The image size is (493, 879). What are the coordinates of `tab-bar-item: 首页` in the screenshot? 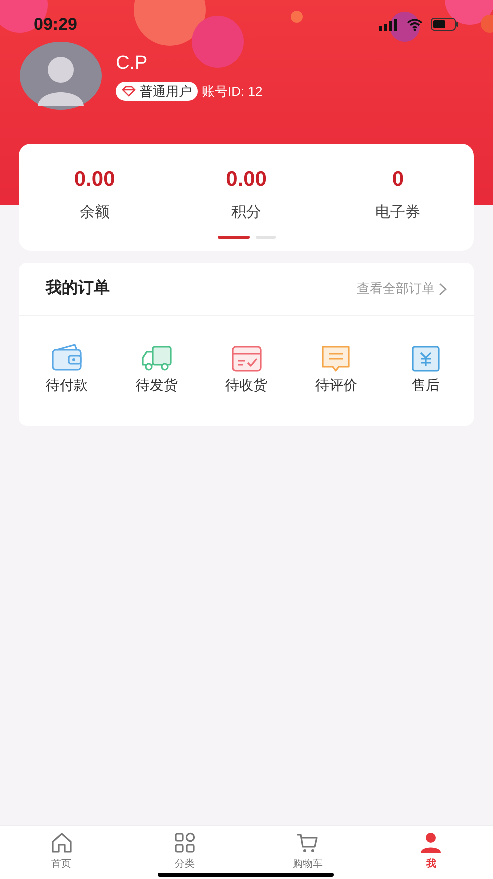 It's located at (62, 852).